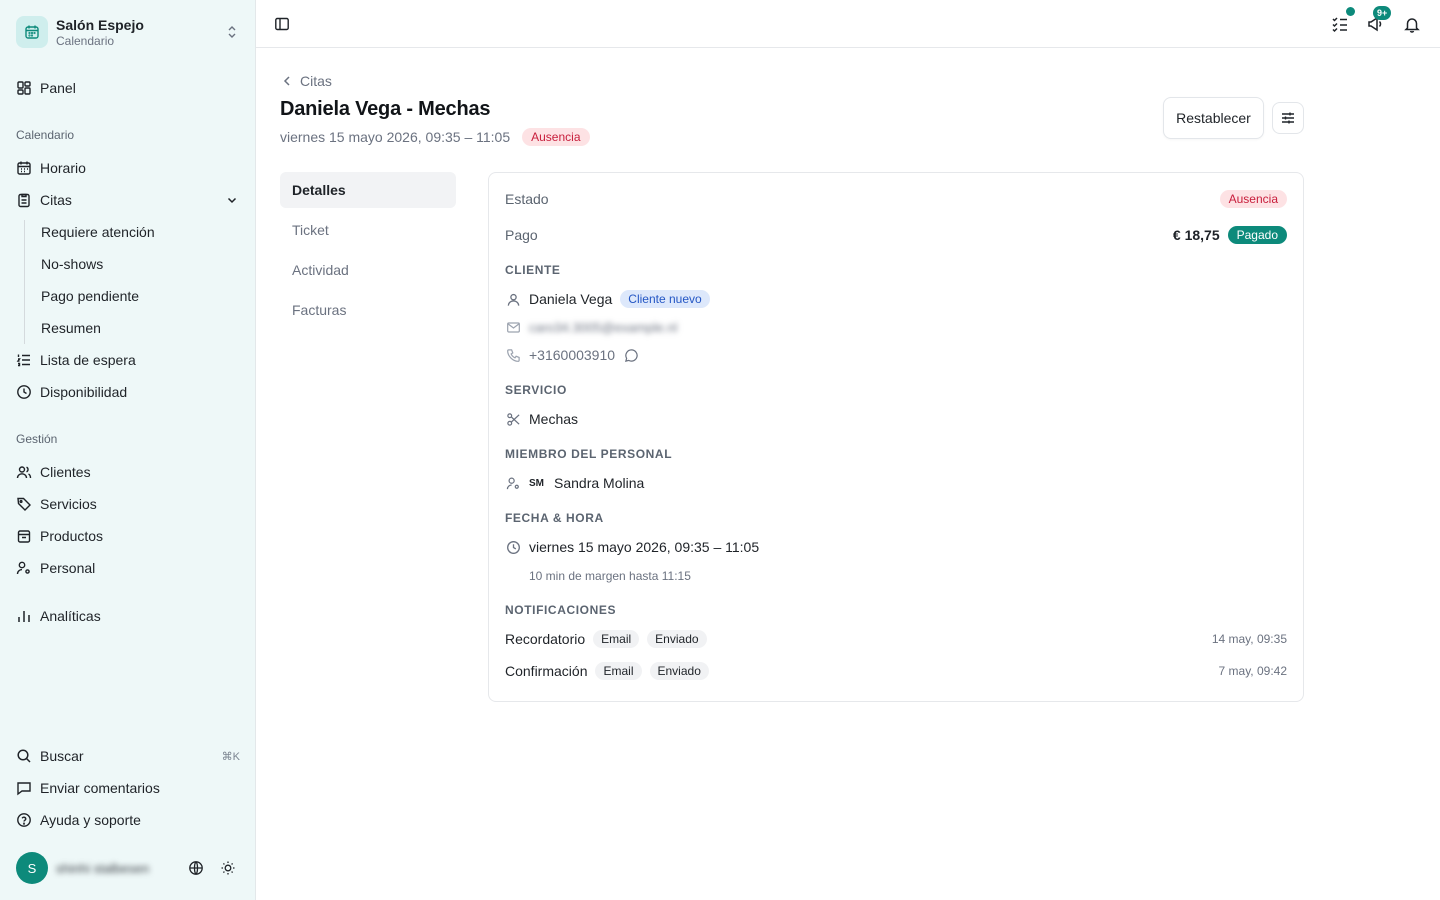 Image resolution: width=1440 pixels, height=900 pixels. What do you see at coordinates (554, 518) in the screenshot?
I see `fecha-heading: FECHA & HORA` at bounding box center [554, 518].